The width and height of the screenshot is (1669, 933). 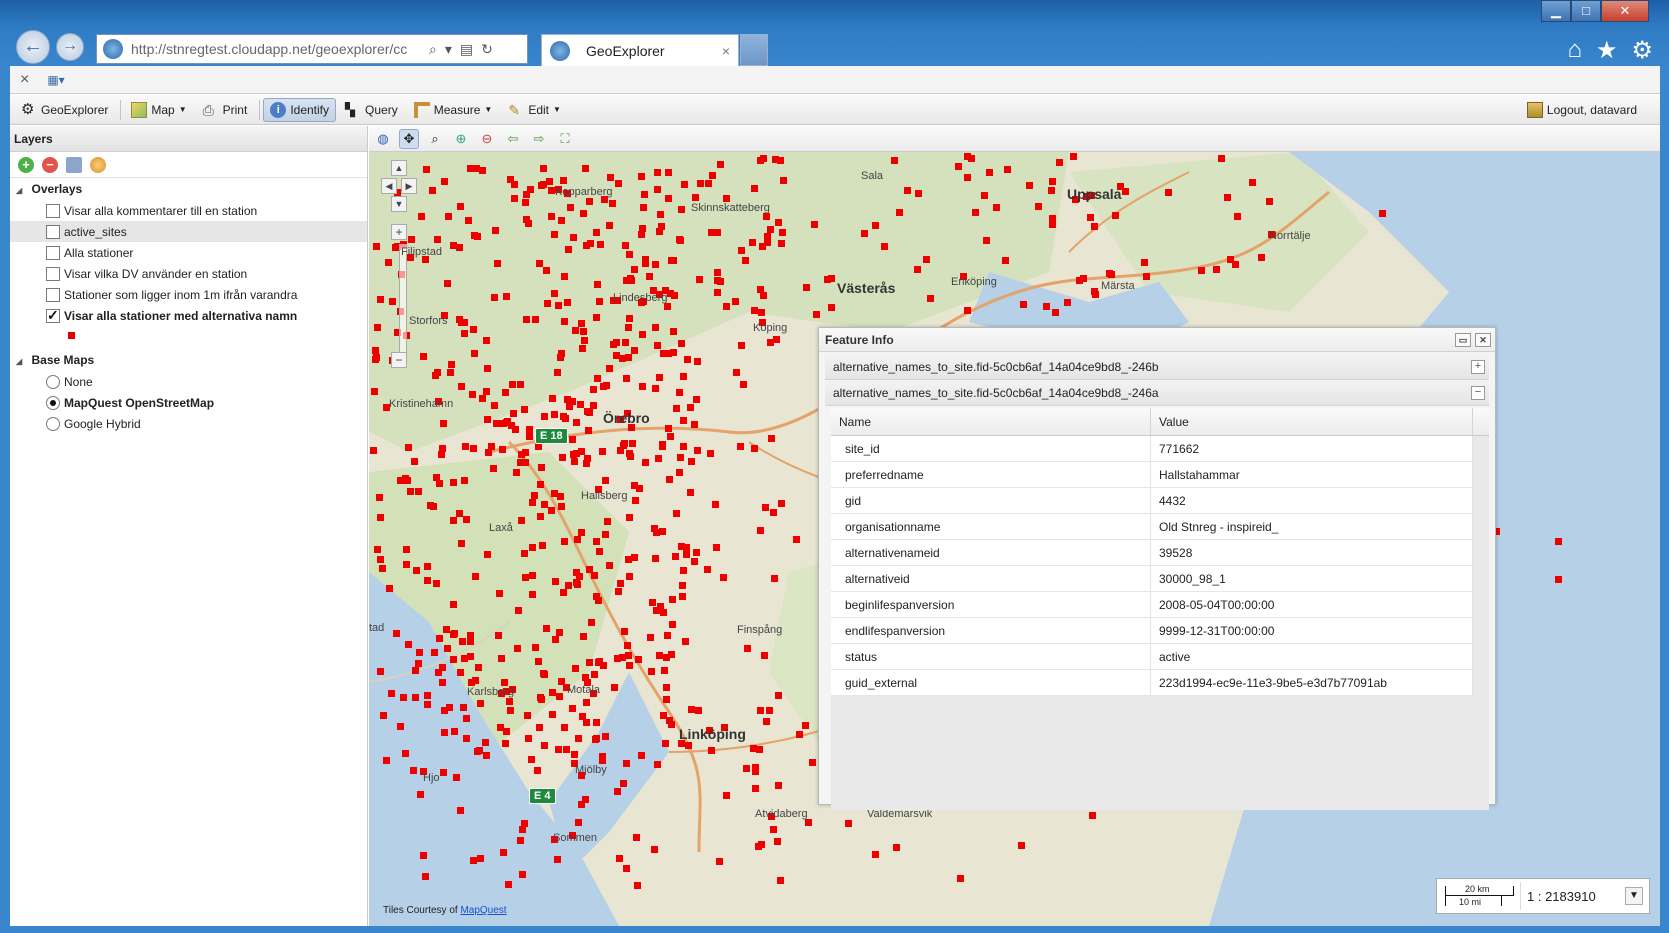 I want to click on basemap-item: MapQuest OpenStreetMap, so click(x=188, y=402).